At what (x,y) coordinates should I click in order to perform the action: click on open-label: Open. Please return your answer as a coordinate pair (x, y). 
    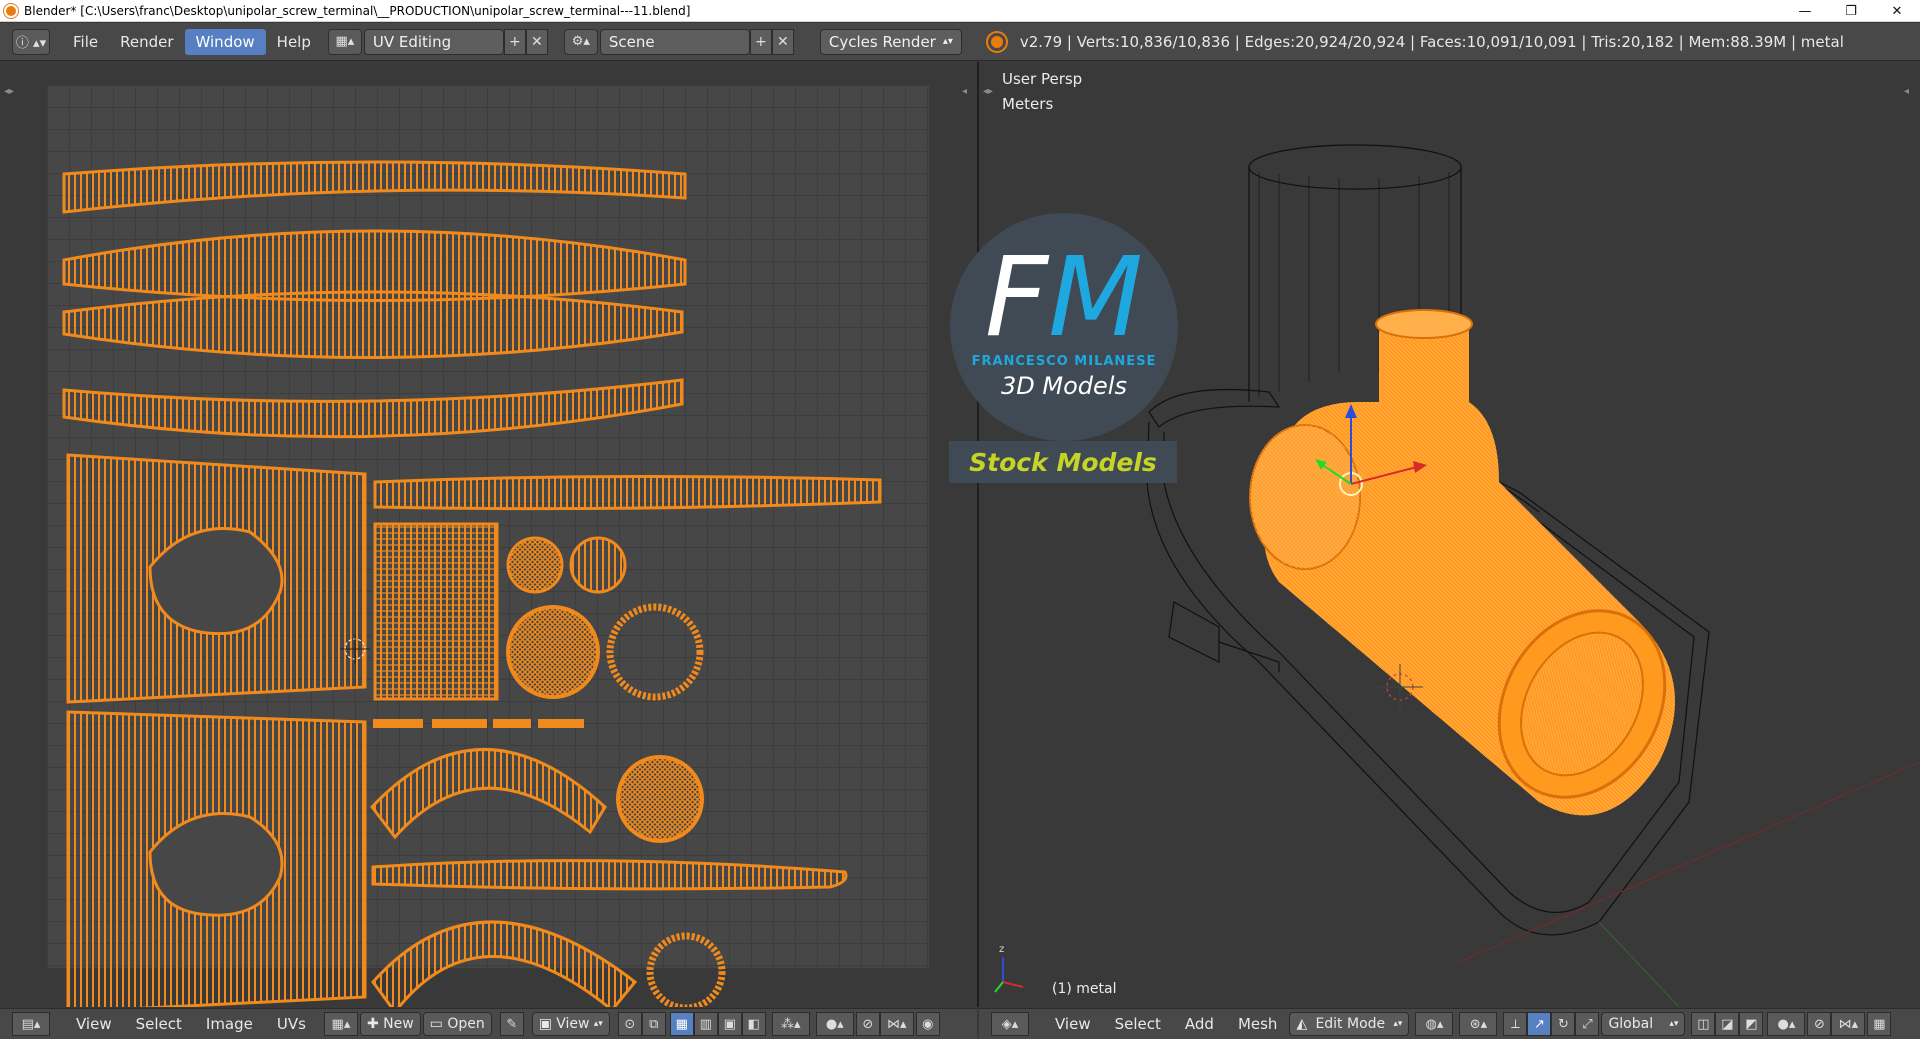
    Looking at the image, I should click on (466, 1024).